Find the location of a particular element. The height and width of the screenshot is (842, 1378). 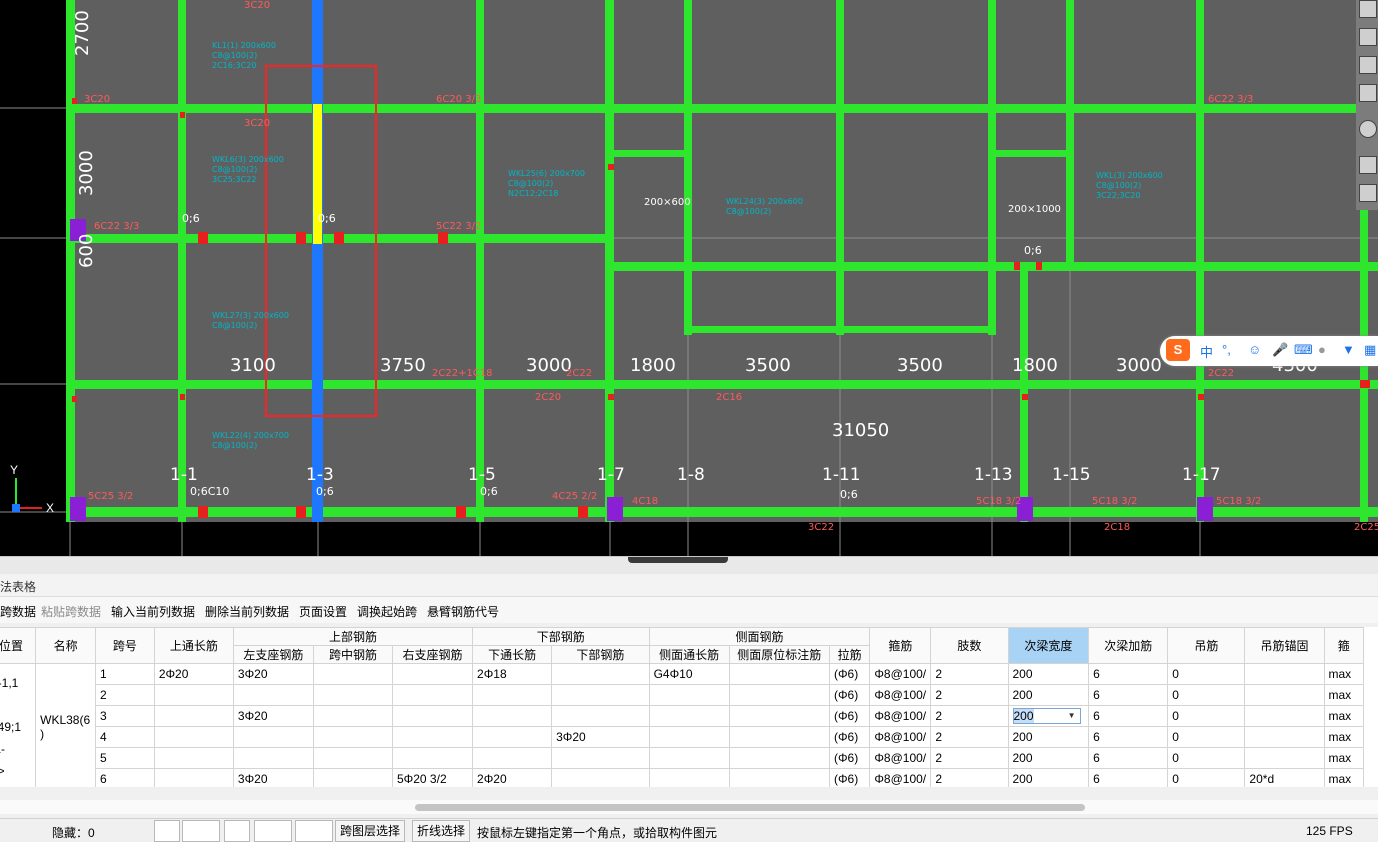

sogou-logo-icon: S is located at coordinates (1178, 350).